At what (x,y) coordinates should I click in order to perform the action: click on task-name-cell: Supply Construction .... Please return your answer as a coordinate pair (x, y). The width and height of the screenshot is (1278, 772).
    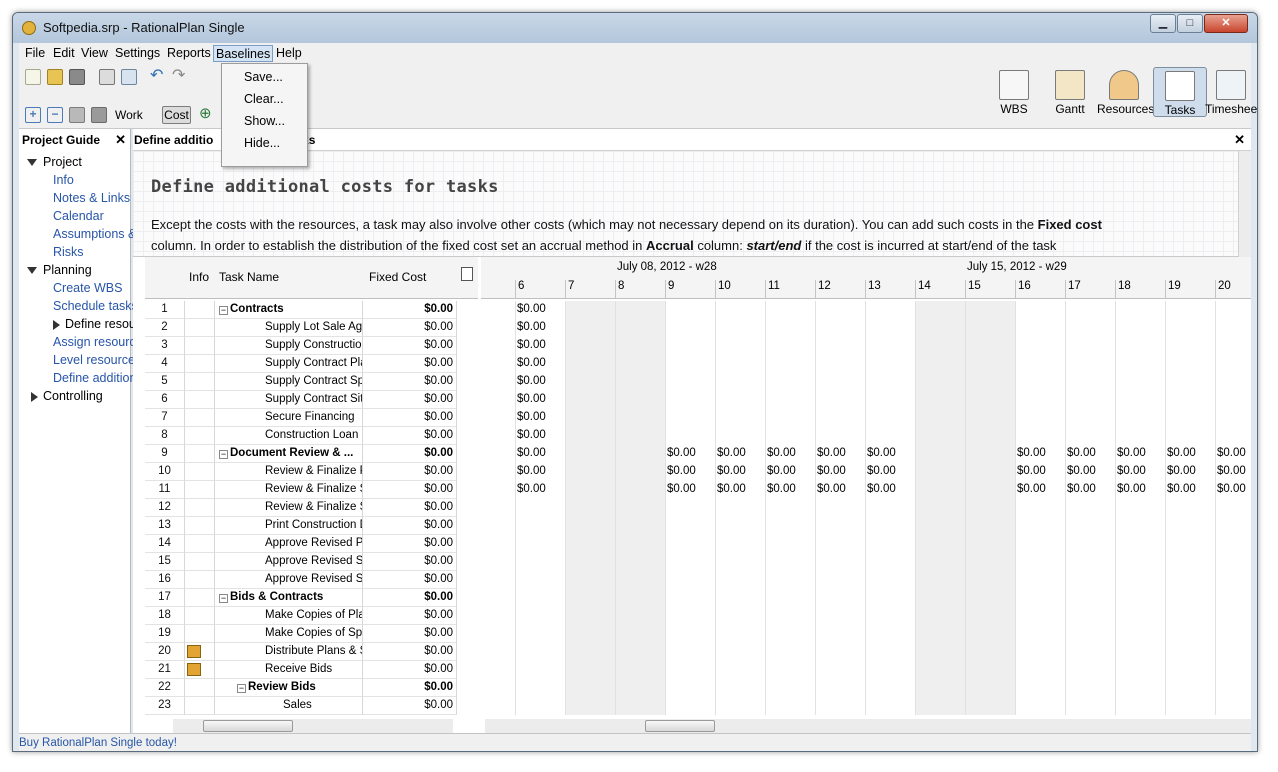
    Looking at the image, I should click on (289, 346).